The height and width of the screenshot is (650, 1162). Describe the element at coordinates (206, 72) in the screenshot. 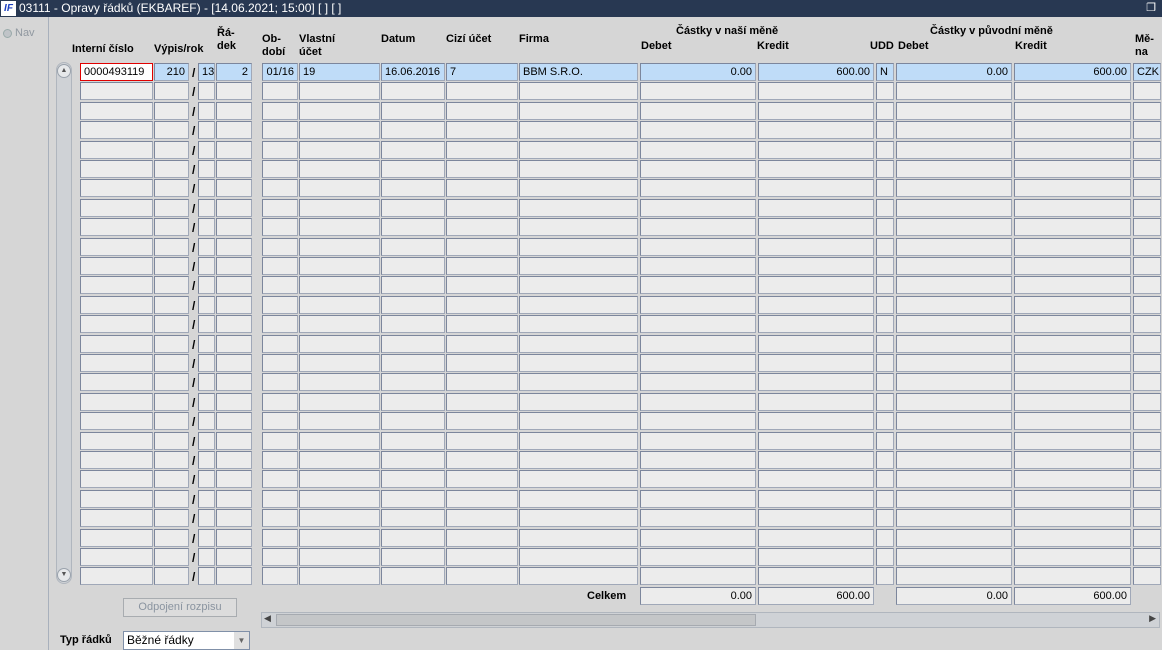

I see `cell-rok: 13` at that location.